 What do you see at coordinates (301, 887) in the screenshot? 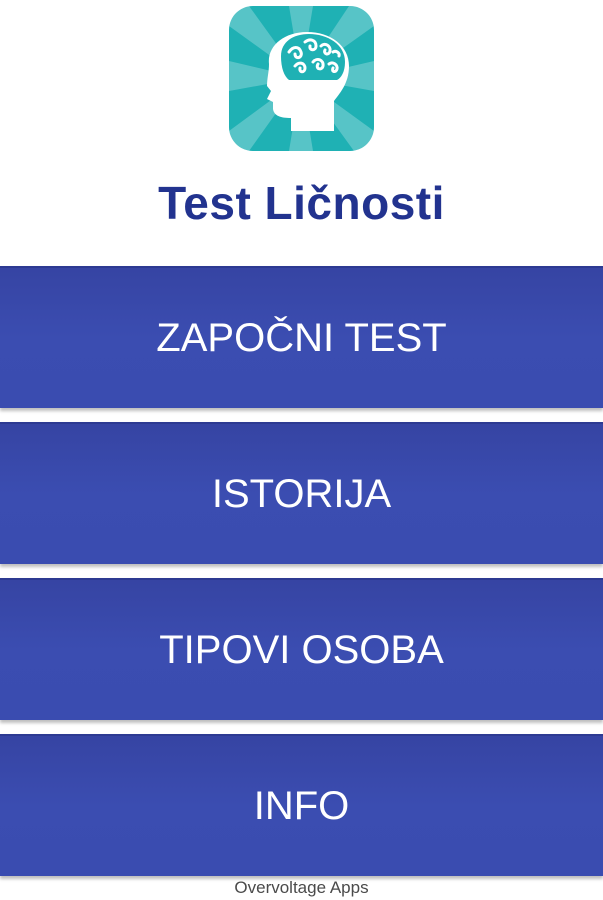
I see `developer-credit: Overvoltage Apps` at bounding box center [301, 887].